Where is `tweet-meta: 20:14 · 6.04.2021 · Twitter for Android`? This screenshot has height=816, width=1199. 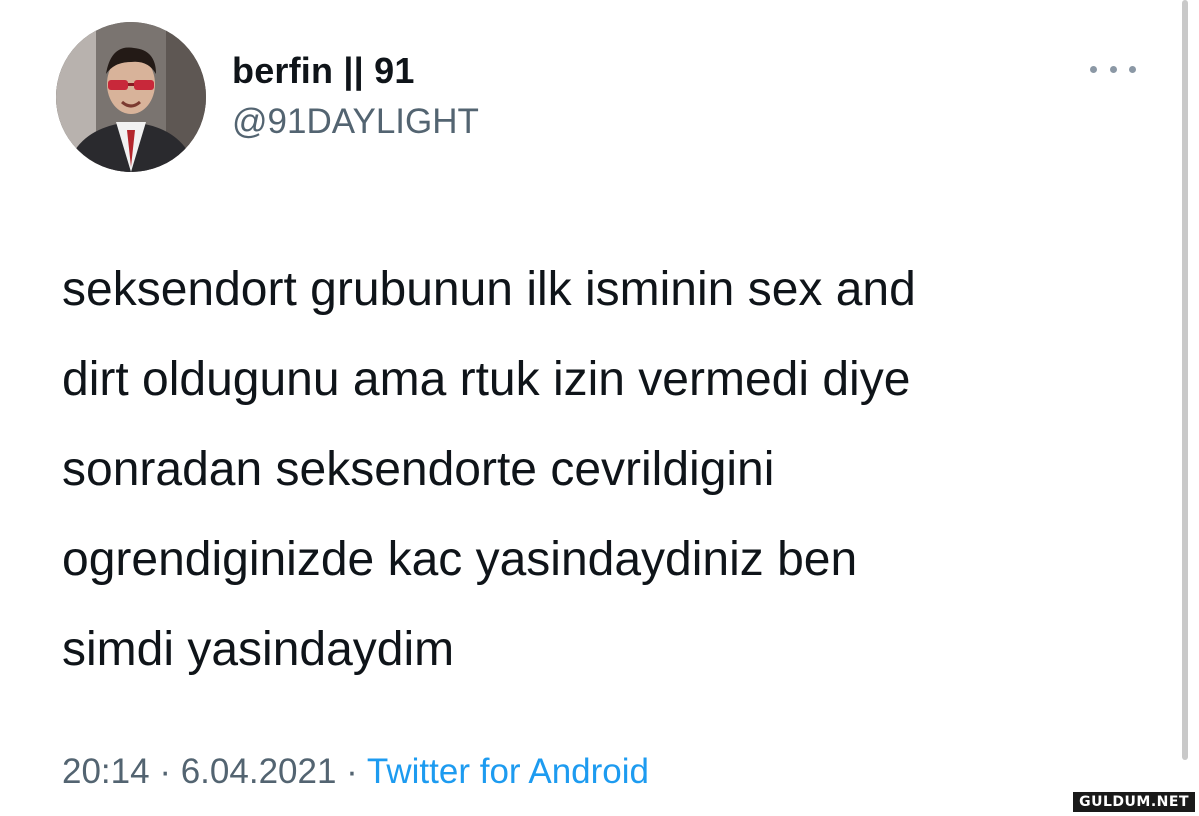
tweet-meta: 20:14 · 6.04.2021 · Twitter for Android is located at coordinates (355, 772).